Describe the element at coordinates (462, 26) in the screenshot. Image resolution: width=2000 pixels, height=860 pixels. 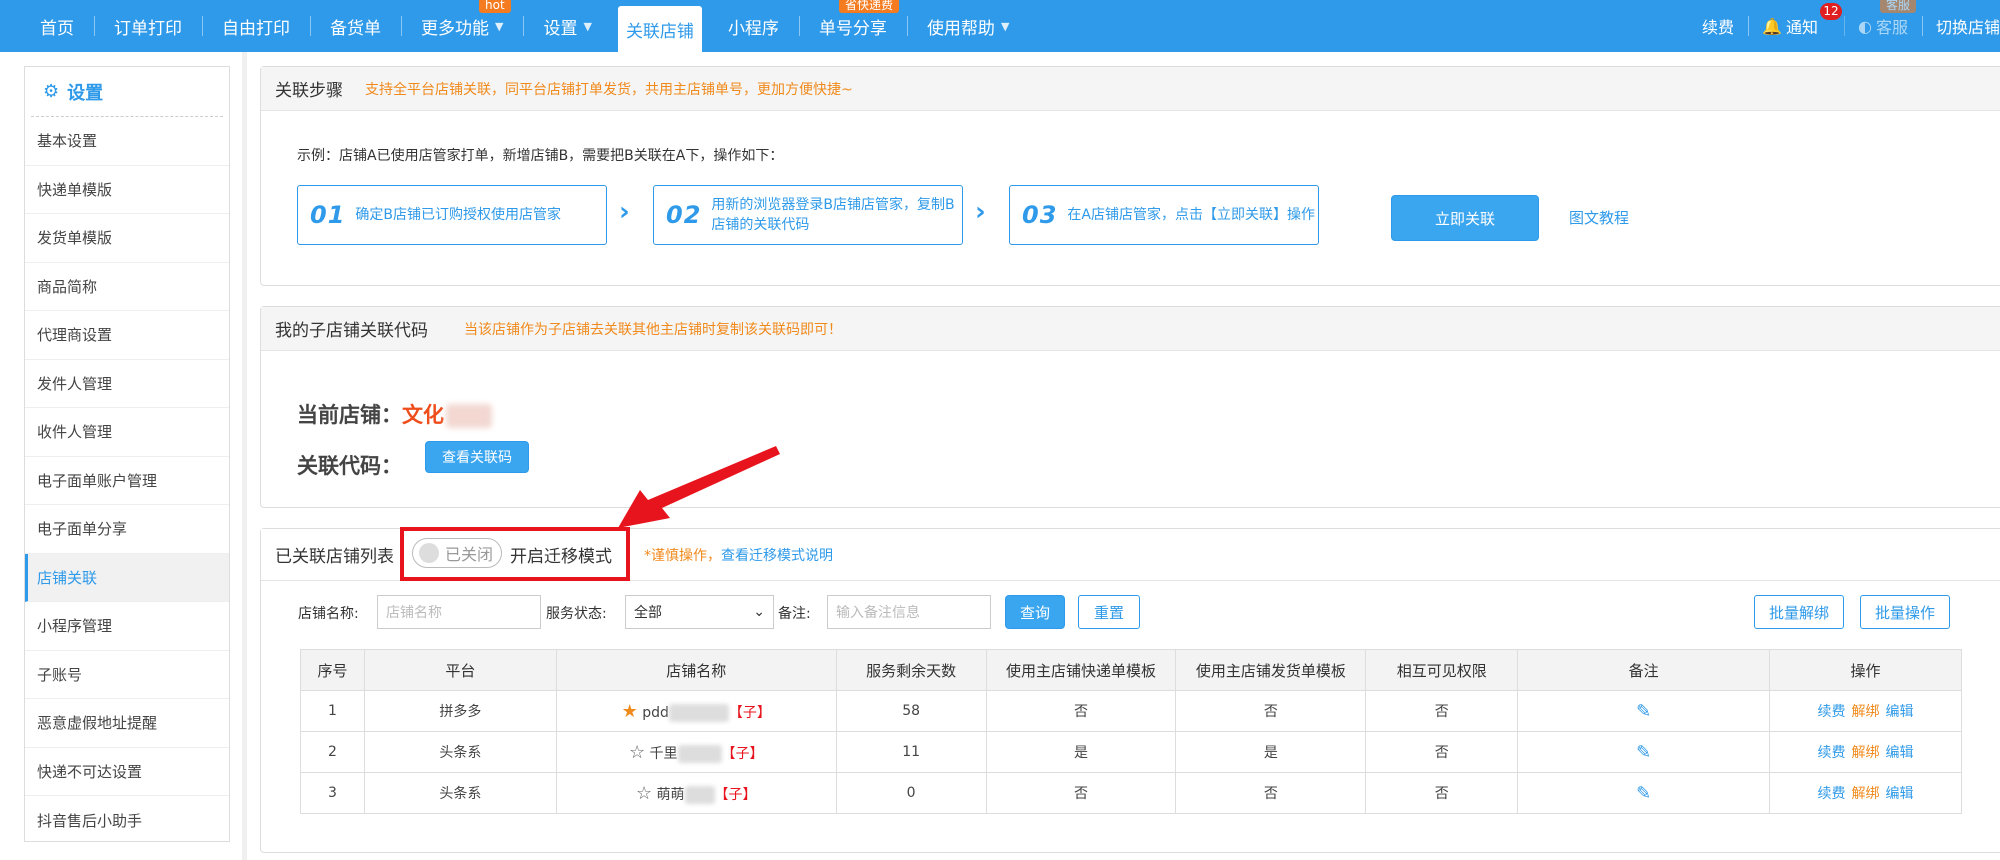
I see `nav-more-features: 更多功能 ▼ hot` at that location.